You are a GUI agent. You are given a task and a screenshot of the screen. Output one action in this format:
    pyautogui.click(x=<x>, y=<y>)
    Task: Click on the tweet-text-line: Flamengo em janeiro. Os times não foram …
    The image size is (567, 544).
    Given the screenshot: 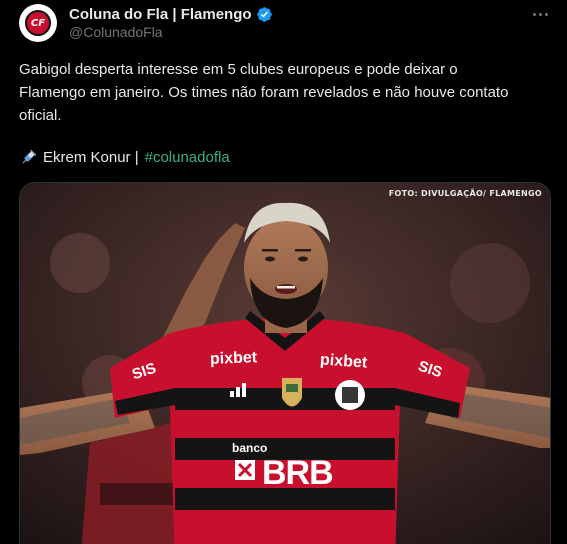 What is the action you would take?
    pyautogui.click(x=264, y=92)
    